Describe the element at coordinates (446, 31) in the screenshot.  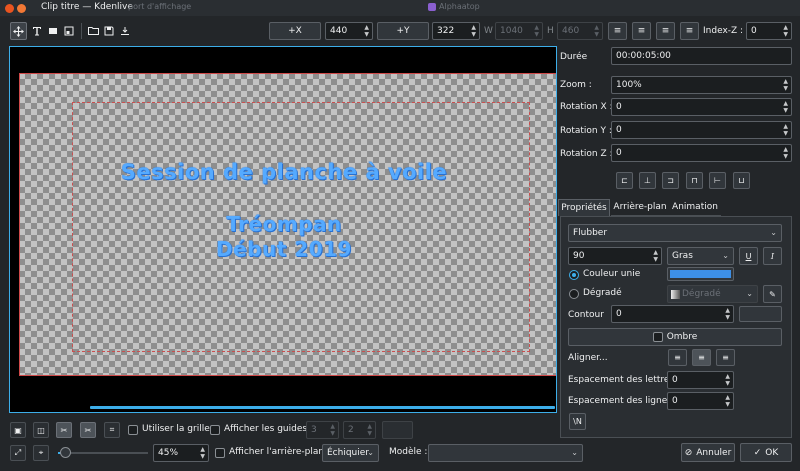
I see `y-position-value: 322` at that location.